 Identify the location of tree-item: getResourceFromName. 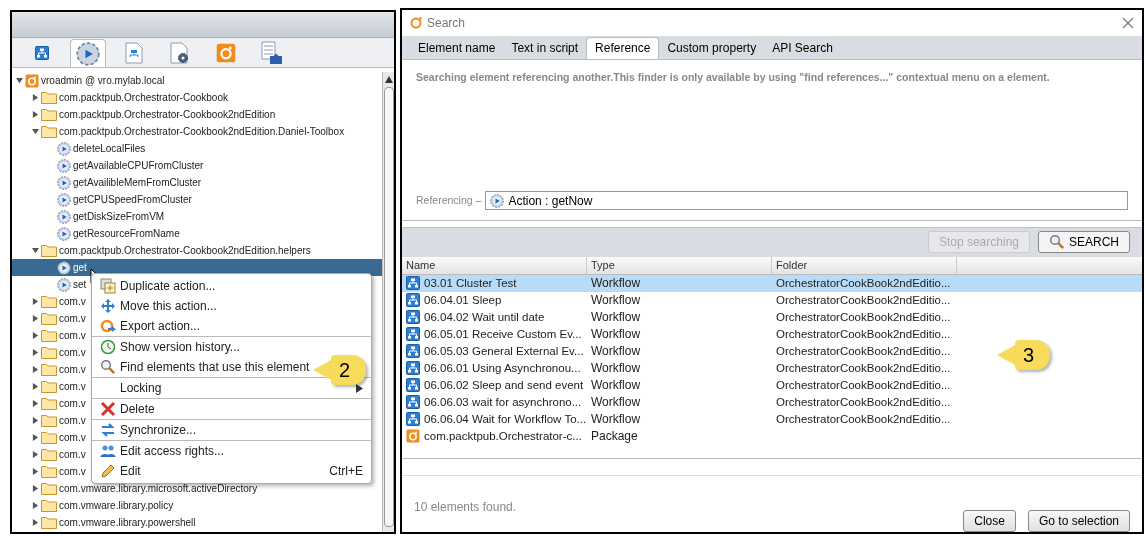
(126, 233).